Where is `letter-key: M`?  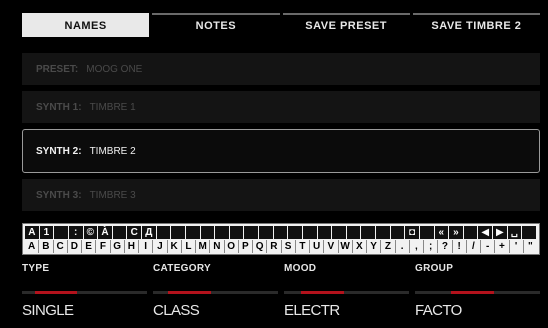
letter-key: M is located at coordinates (203, 246).